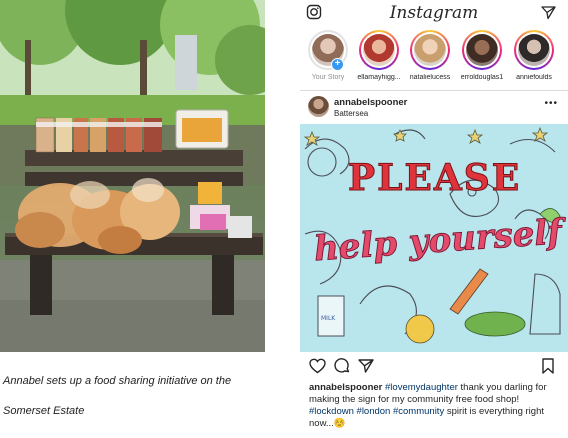  I want to click on post-avatar, so click(318, 106).